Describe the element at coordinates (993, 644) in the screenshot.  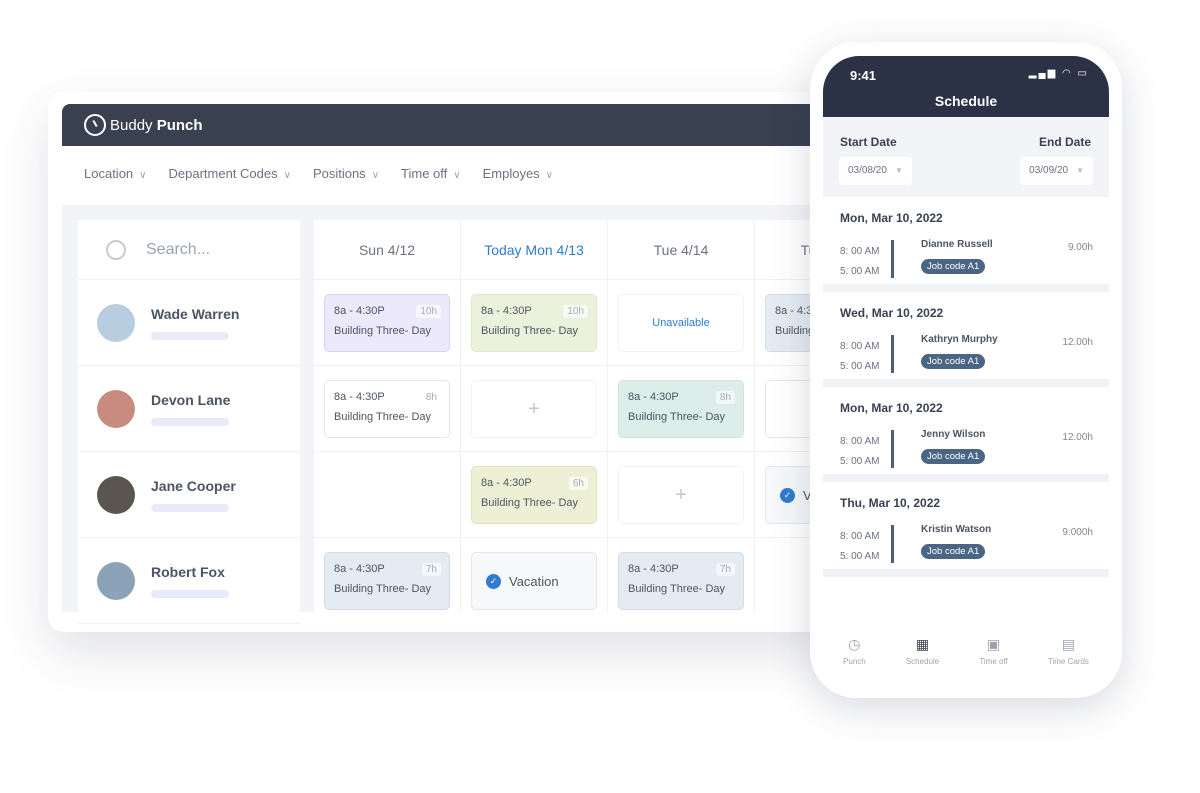
I see `calendar-icon: ▣` at that location.